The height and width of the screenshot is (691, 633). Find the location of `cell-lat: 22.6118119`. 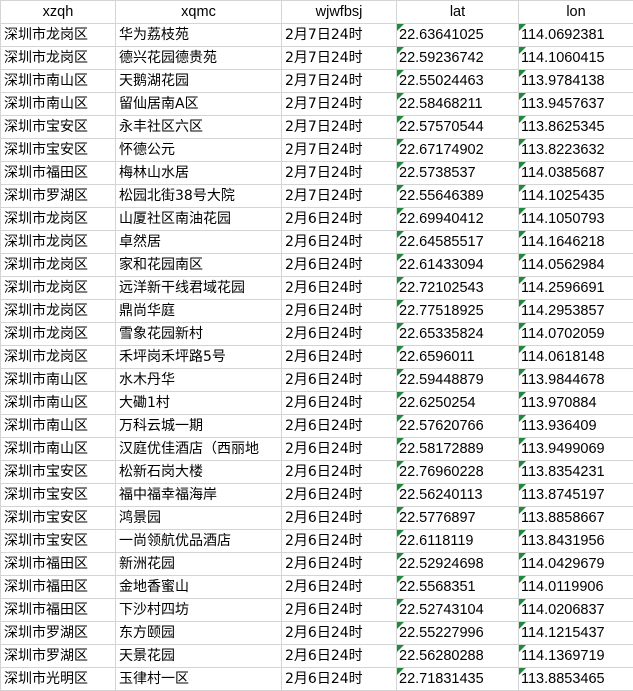

cell-lat: 22.6118119 is located at coordinates (458, 541).